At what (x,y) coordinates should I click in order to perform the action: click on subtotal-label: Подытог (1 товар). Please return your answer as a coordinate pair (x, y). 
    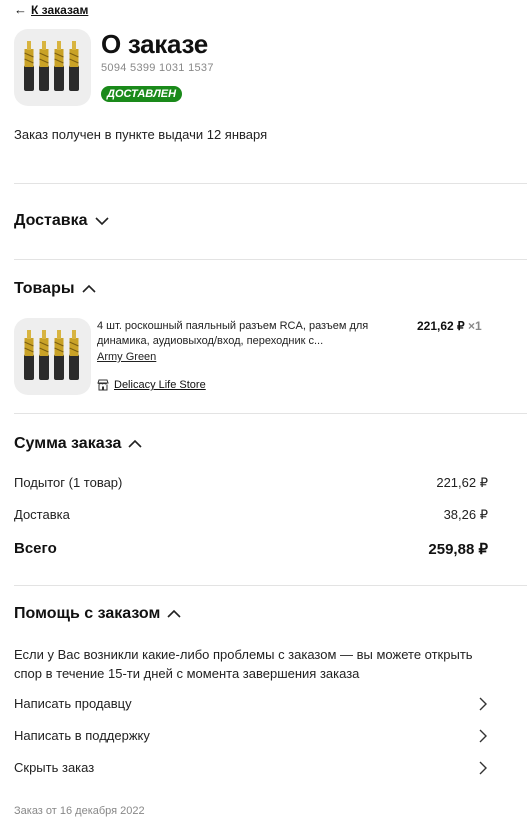
    Looking at the image, I should click on (68, 482).